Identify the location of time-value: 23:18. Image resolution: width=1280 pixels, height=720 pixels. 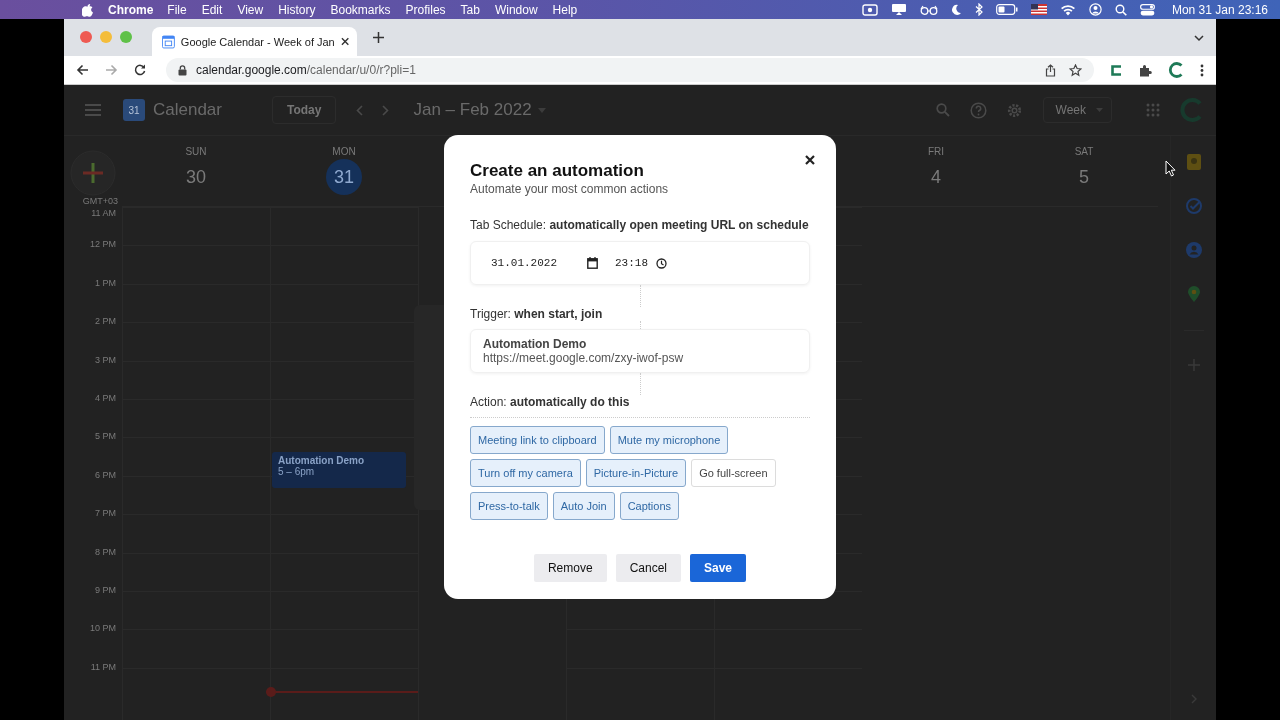
(632, 263).